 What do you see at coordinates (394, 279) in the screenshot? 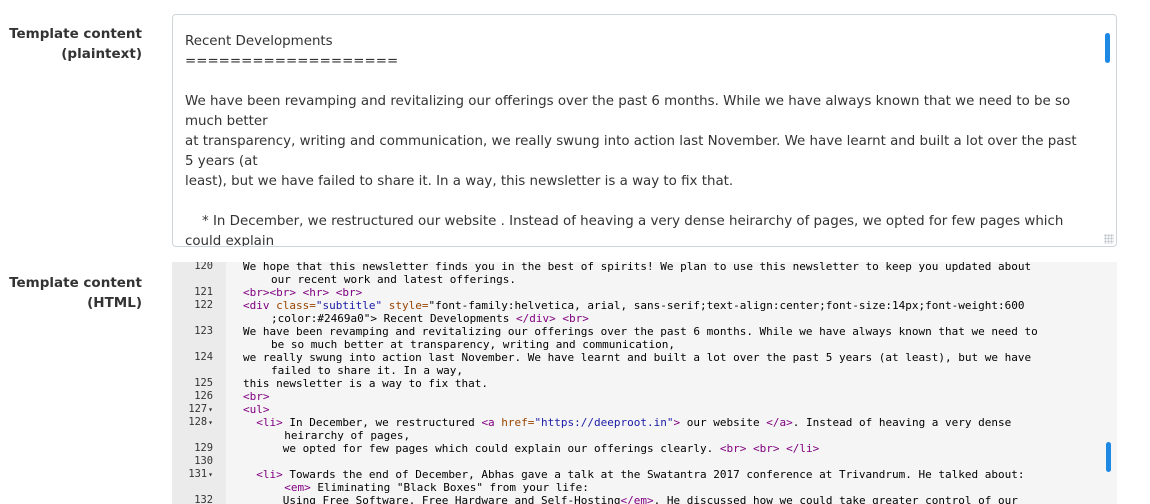
I see `code-text-wrapped: our recent work and latest offerings.` at bounding box center [394, 279].